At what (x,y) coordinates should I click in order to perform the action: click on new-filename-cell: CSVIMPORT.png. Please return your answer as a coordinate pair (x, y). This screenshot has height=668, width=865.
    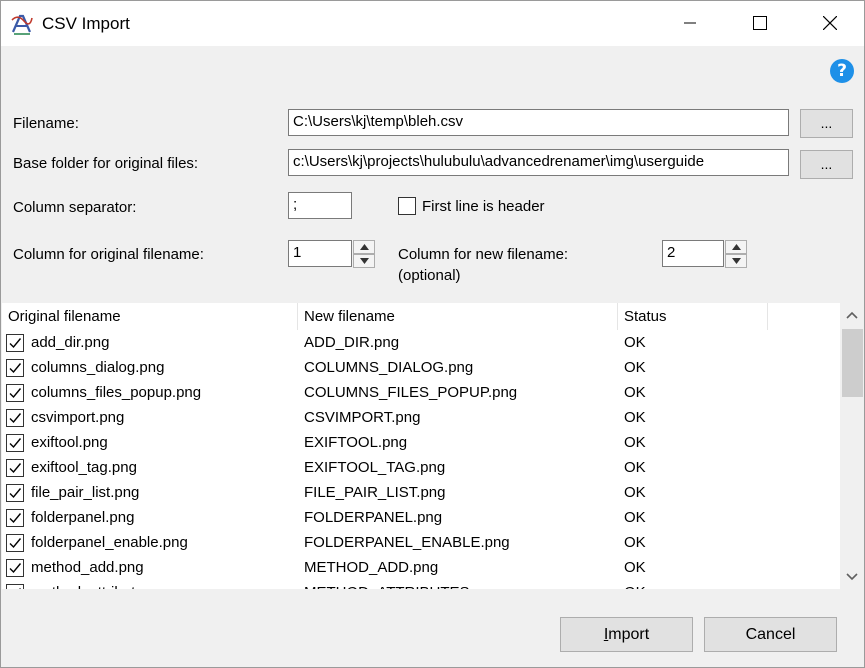
    Looking at the image, I should click on (362, 417).